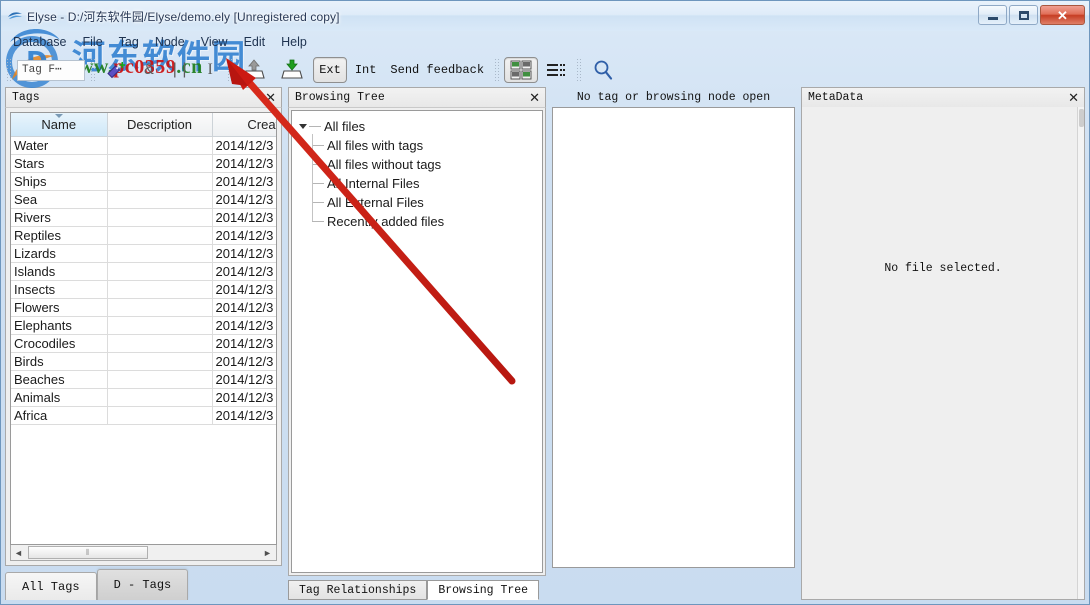 The height and width of the screenshot is (605, 1090). Describe the element at coordinates (992, 18) in the screenshot. I see `minimize-icon` at that location.